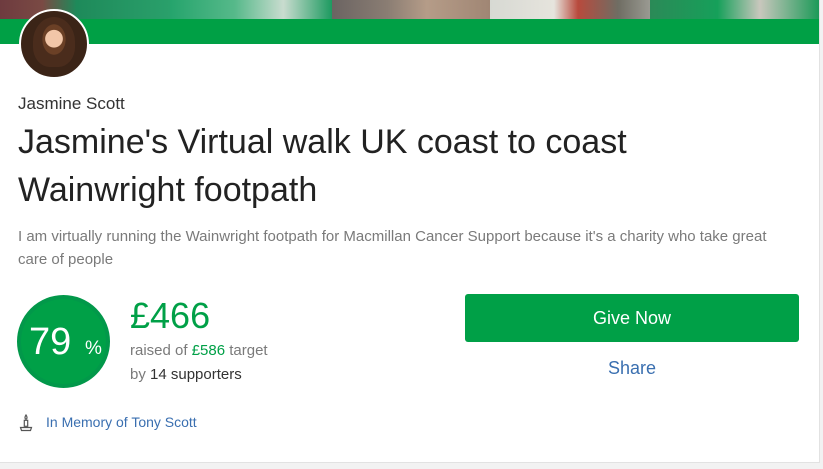  I want to click on target-suffix: target, so click(246, 350).